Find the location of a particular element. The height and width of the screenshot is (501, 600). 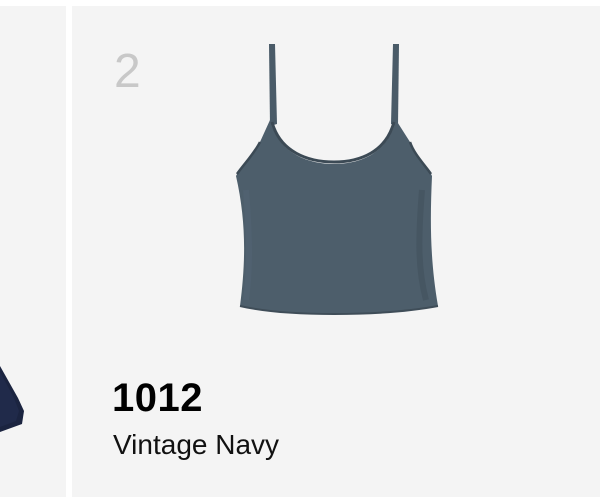

product-color-name: Vintage Navy is located at coordinates (196, 444).